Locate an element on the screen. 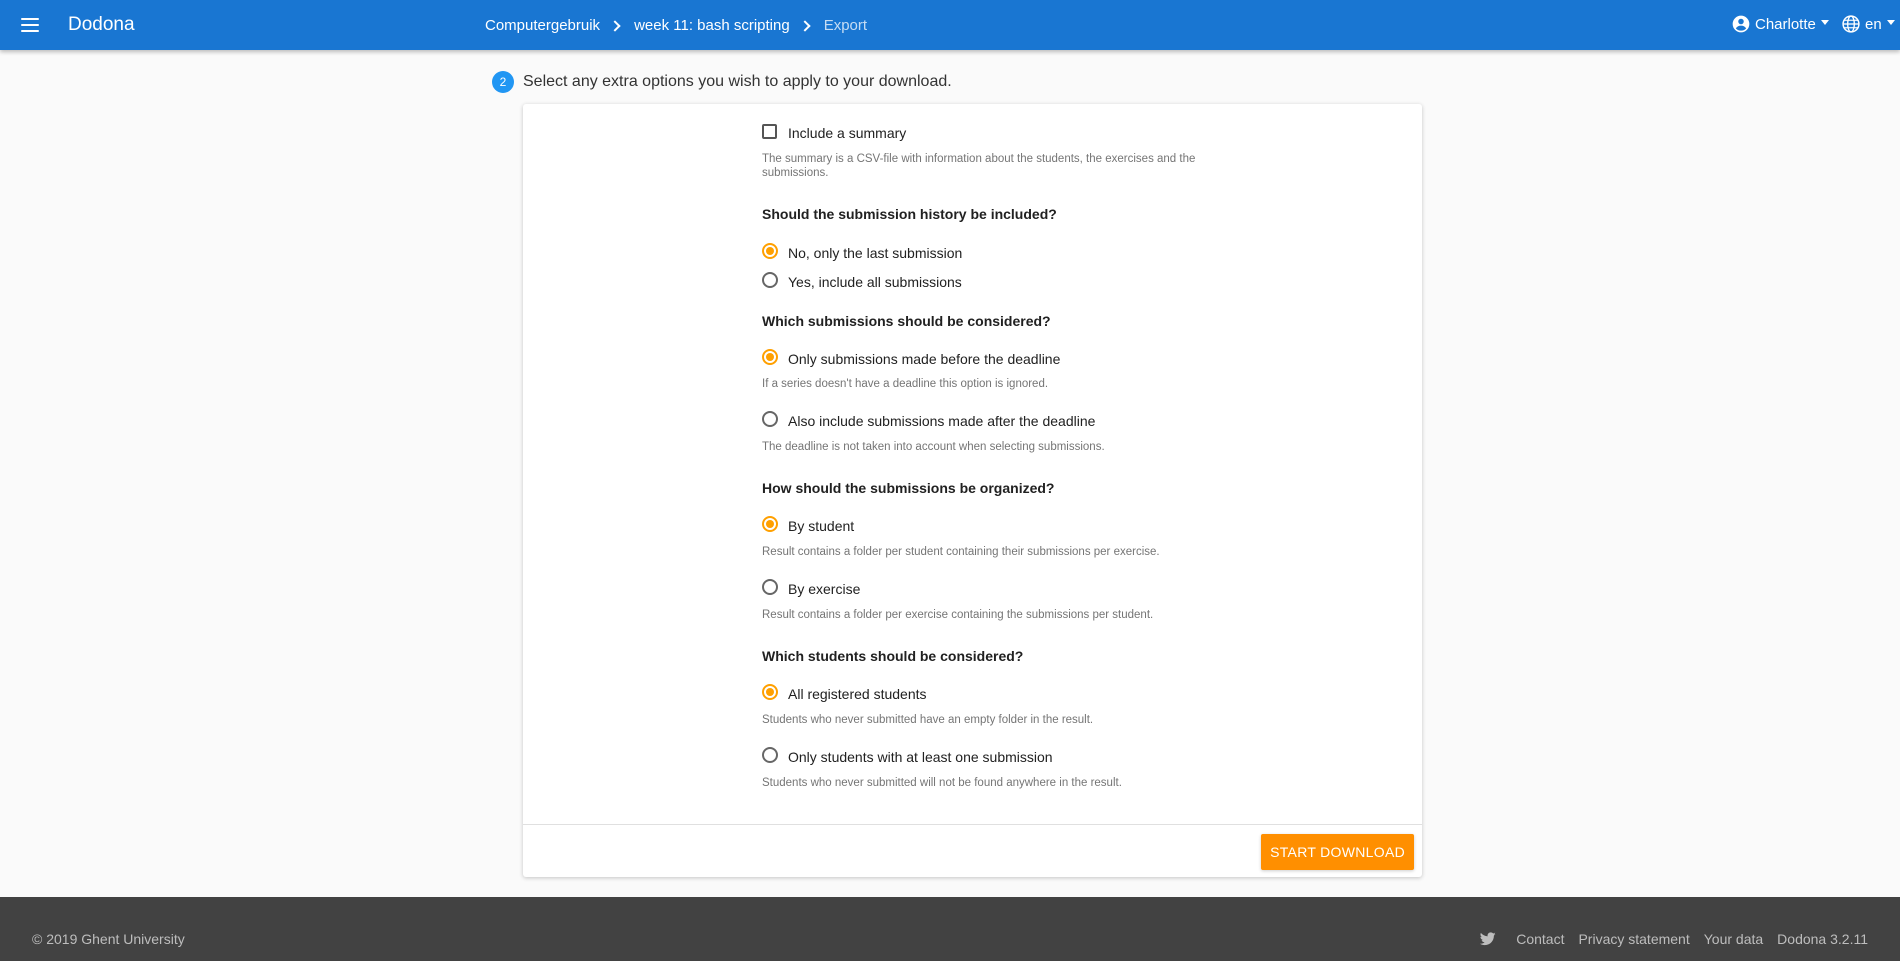 This screenshot has height=961, width=1900. language-menu: en is located at coordinates (1868, 24).